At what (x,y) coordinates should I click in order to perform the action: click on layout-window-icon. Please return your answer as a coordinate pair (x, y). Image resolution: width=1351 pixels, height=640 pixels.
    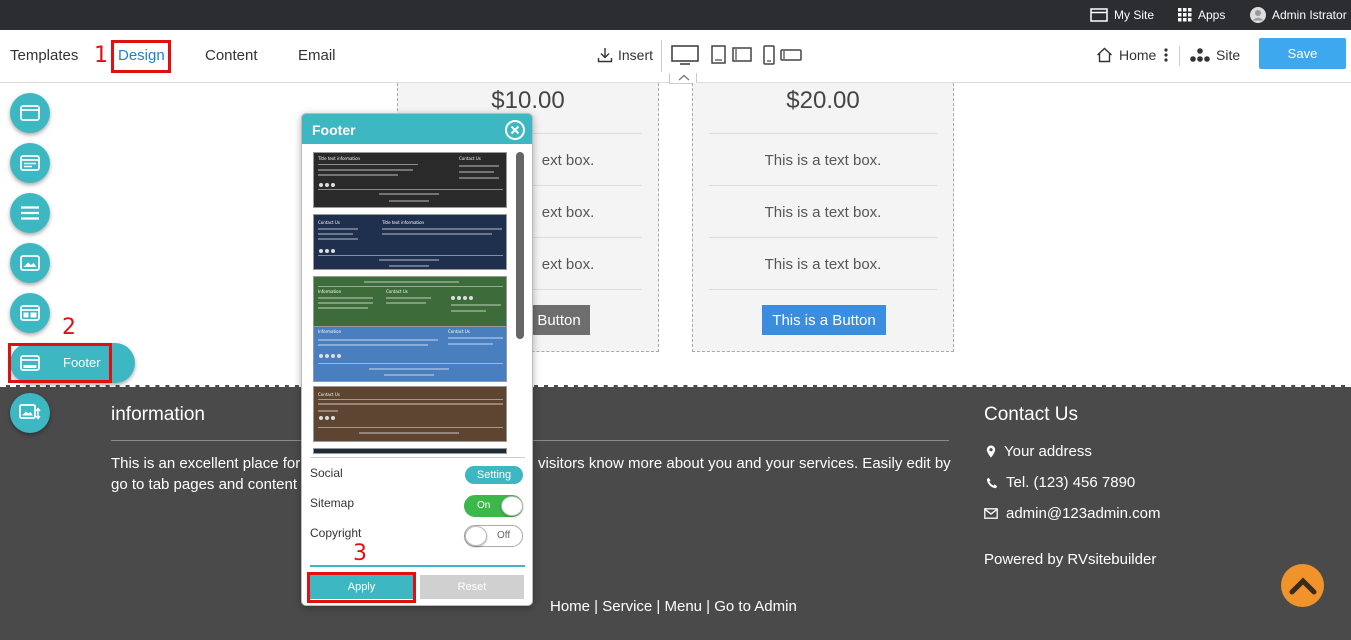
    Looking at the image, I should click on (30, 163).